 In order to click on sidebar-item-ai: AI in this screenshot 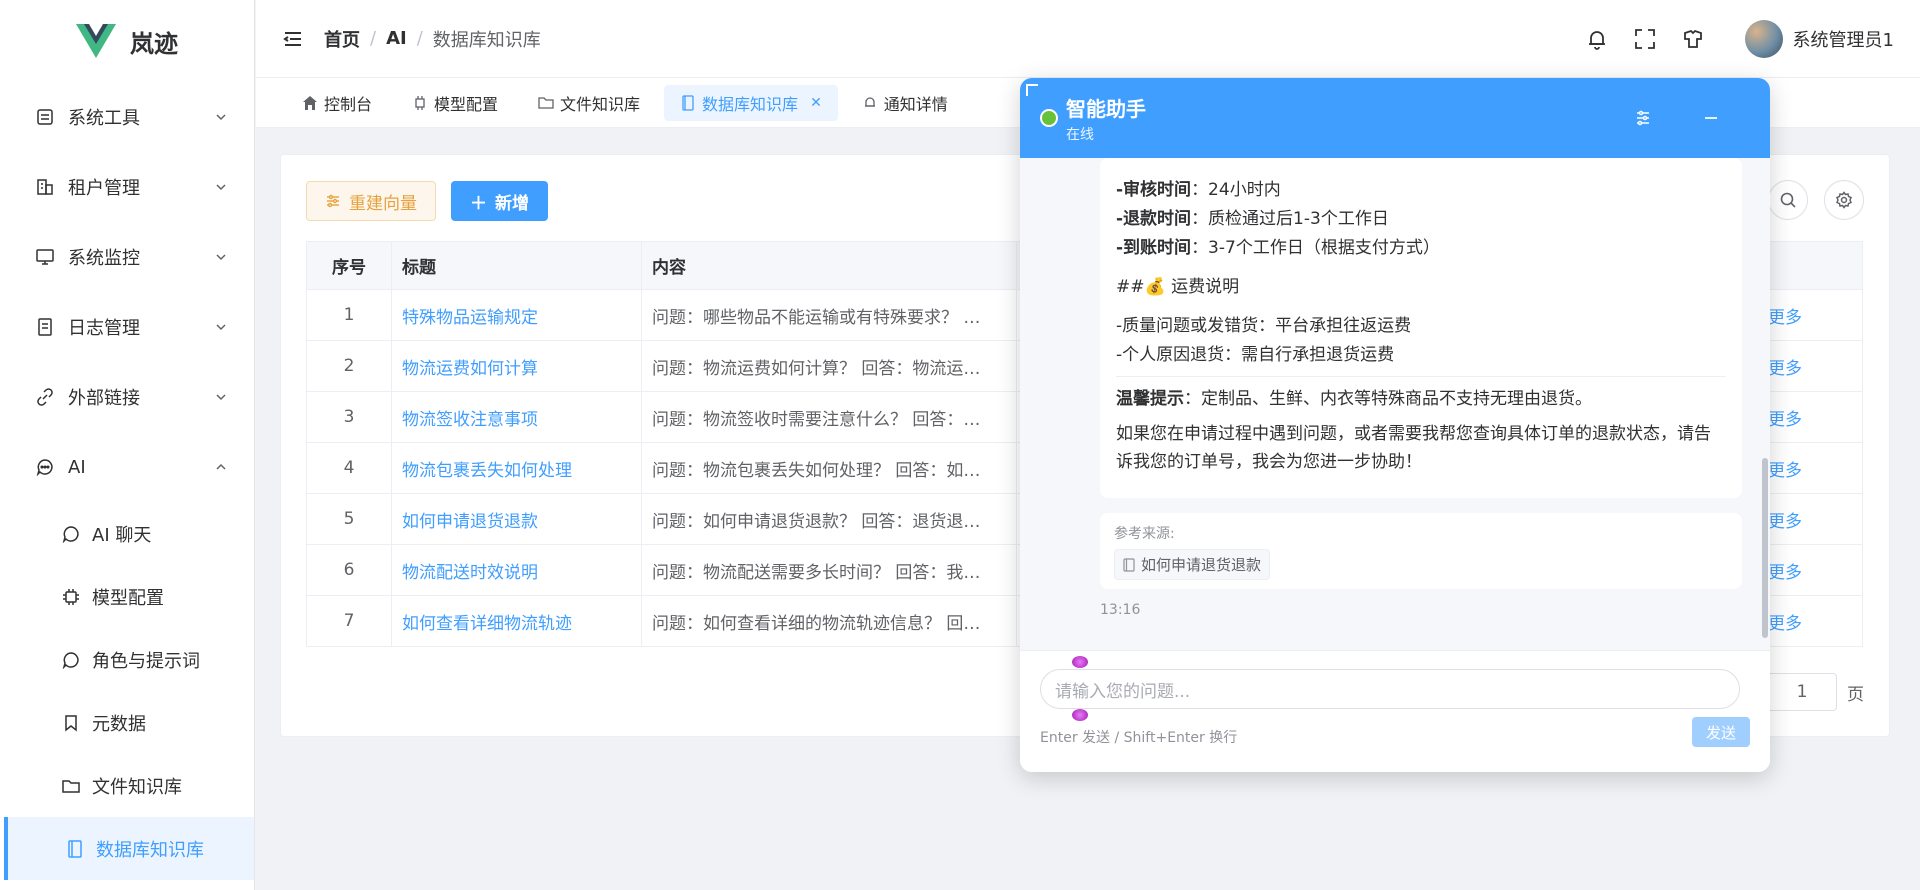, I will do `click(127, 467)`.